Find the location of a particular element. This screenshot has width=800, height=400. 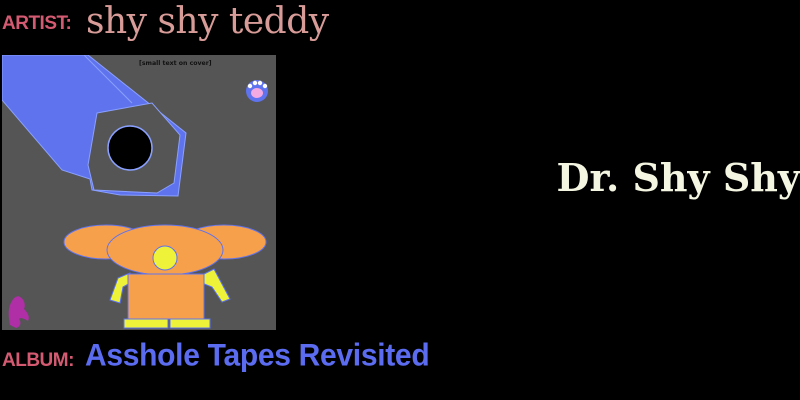

cover-right-foot is located at coordinates (190, 323).